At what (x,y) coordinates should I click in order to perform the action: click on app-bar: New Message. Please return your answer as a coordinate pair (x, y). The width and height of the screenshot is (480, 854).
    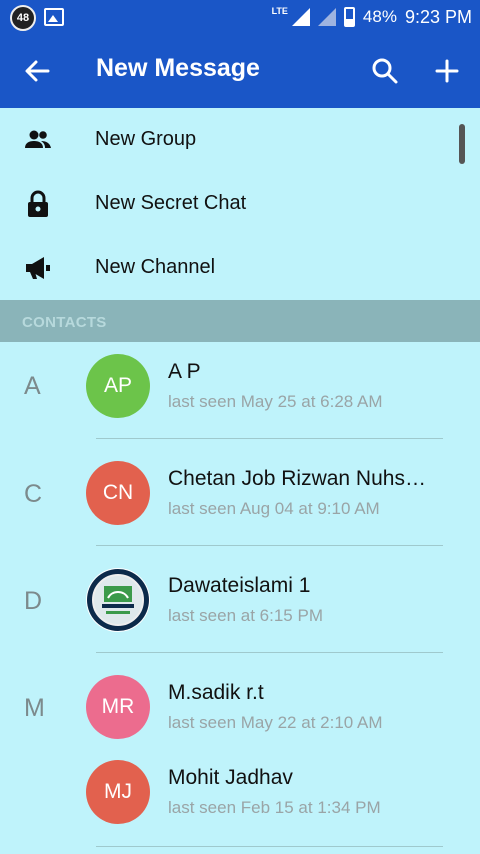
    Looking at the image, I should click on (240, 71).